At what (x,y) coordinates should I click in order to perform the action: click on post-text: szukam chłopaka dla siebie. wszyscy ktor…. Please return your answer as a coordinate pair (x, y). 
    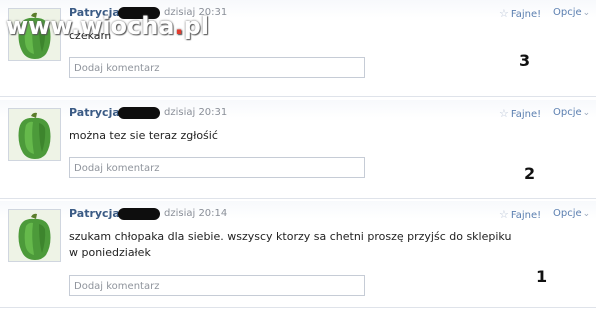
    Looking at the image, I should click on (290, 244).